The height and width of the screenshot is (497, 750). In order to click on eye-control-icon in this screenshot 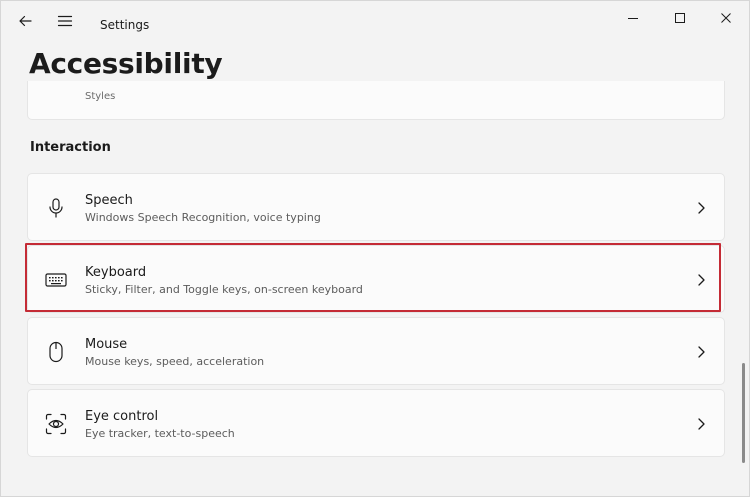, I will do `click(56, 424)`.